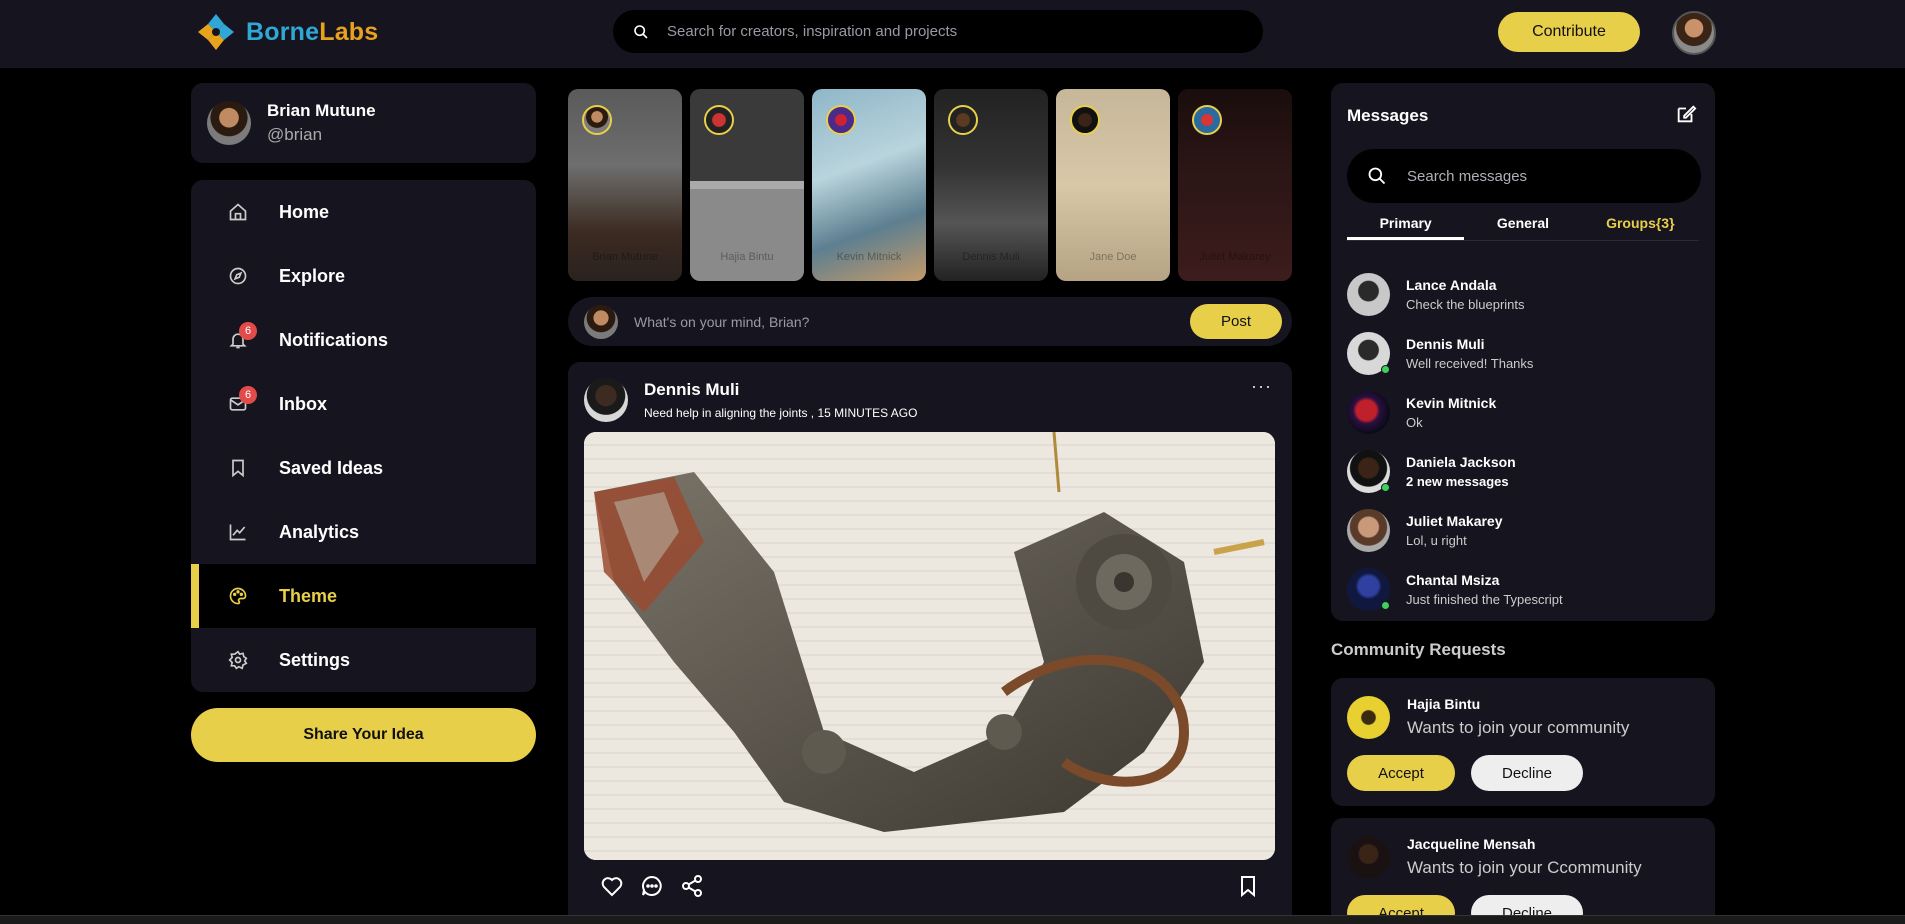 Image resolution: width=1905 pixels, height=924 pixels. Describe the element at coordinates (303, 403) in the screenshot. I see `sidebar-item-label: Inbox` at that location.